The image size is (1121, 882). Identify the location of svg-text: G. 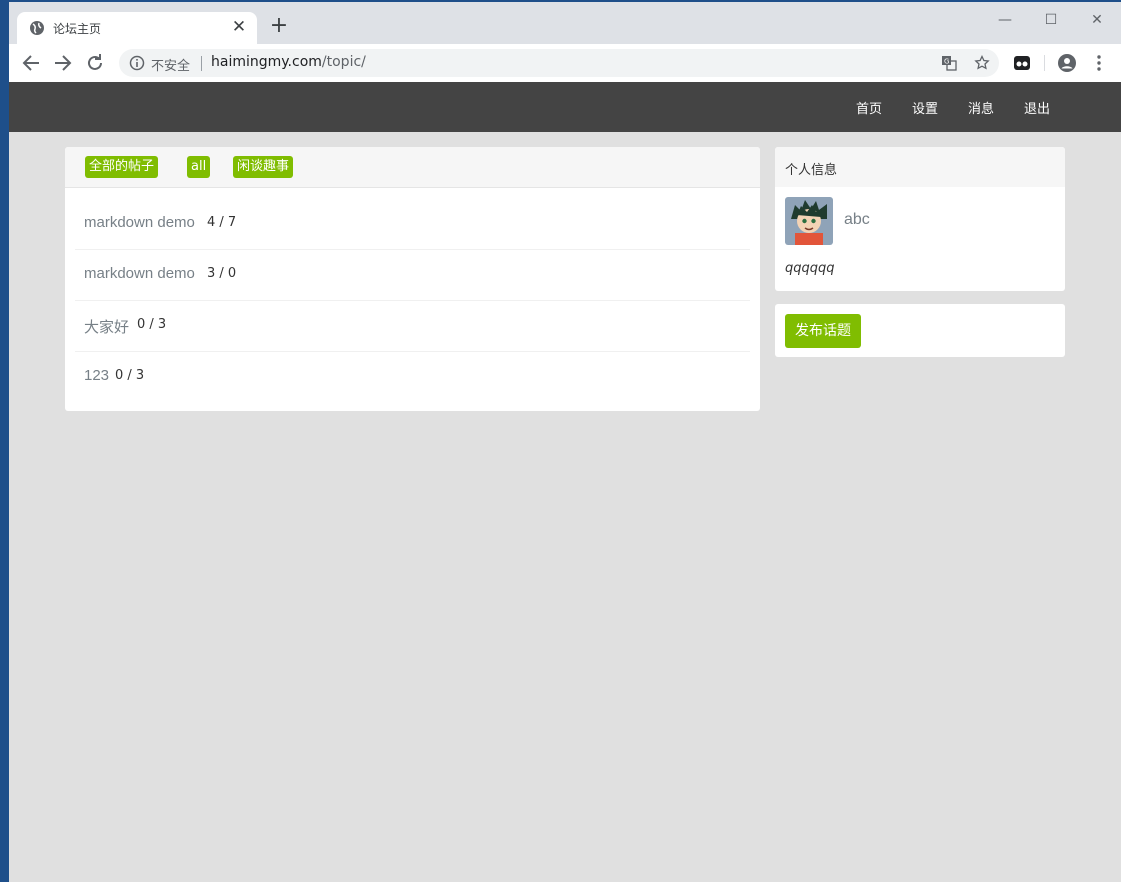
(946, 62).